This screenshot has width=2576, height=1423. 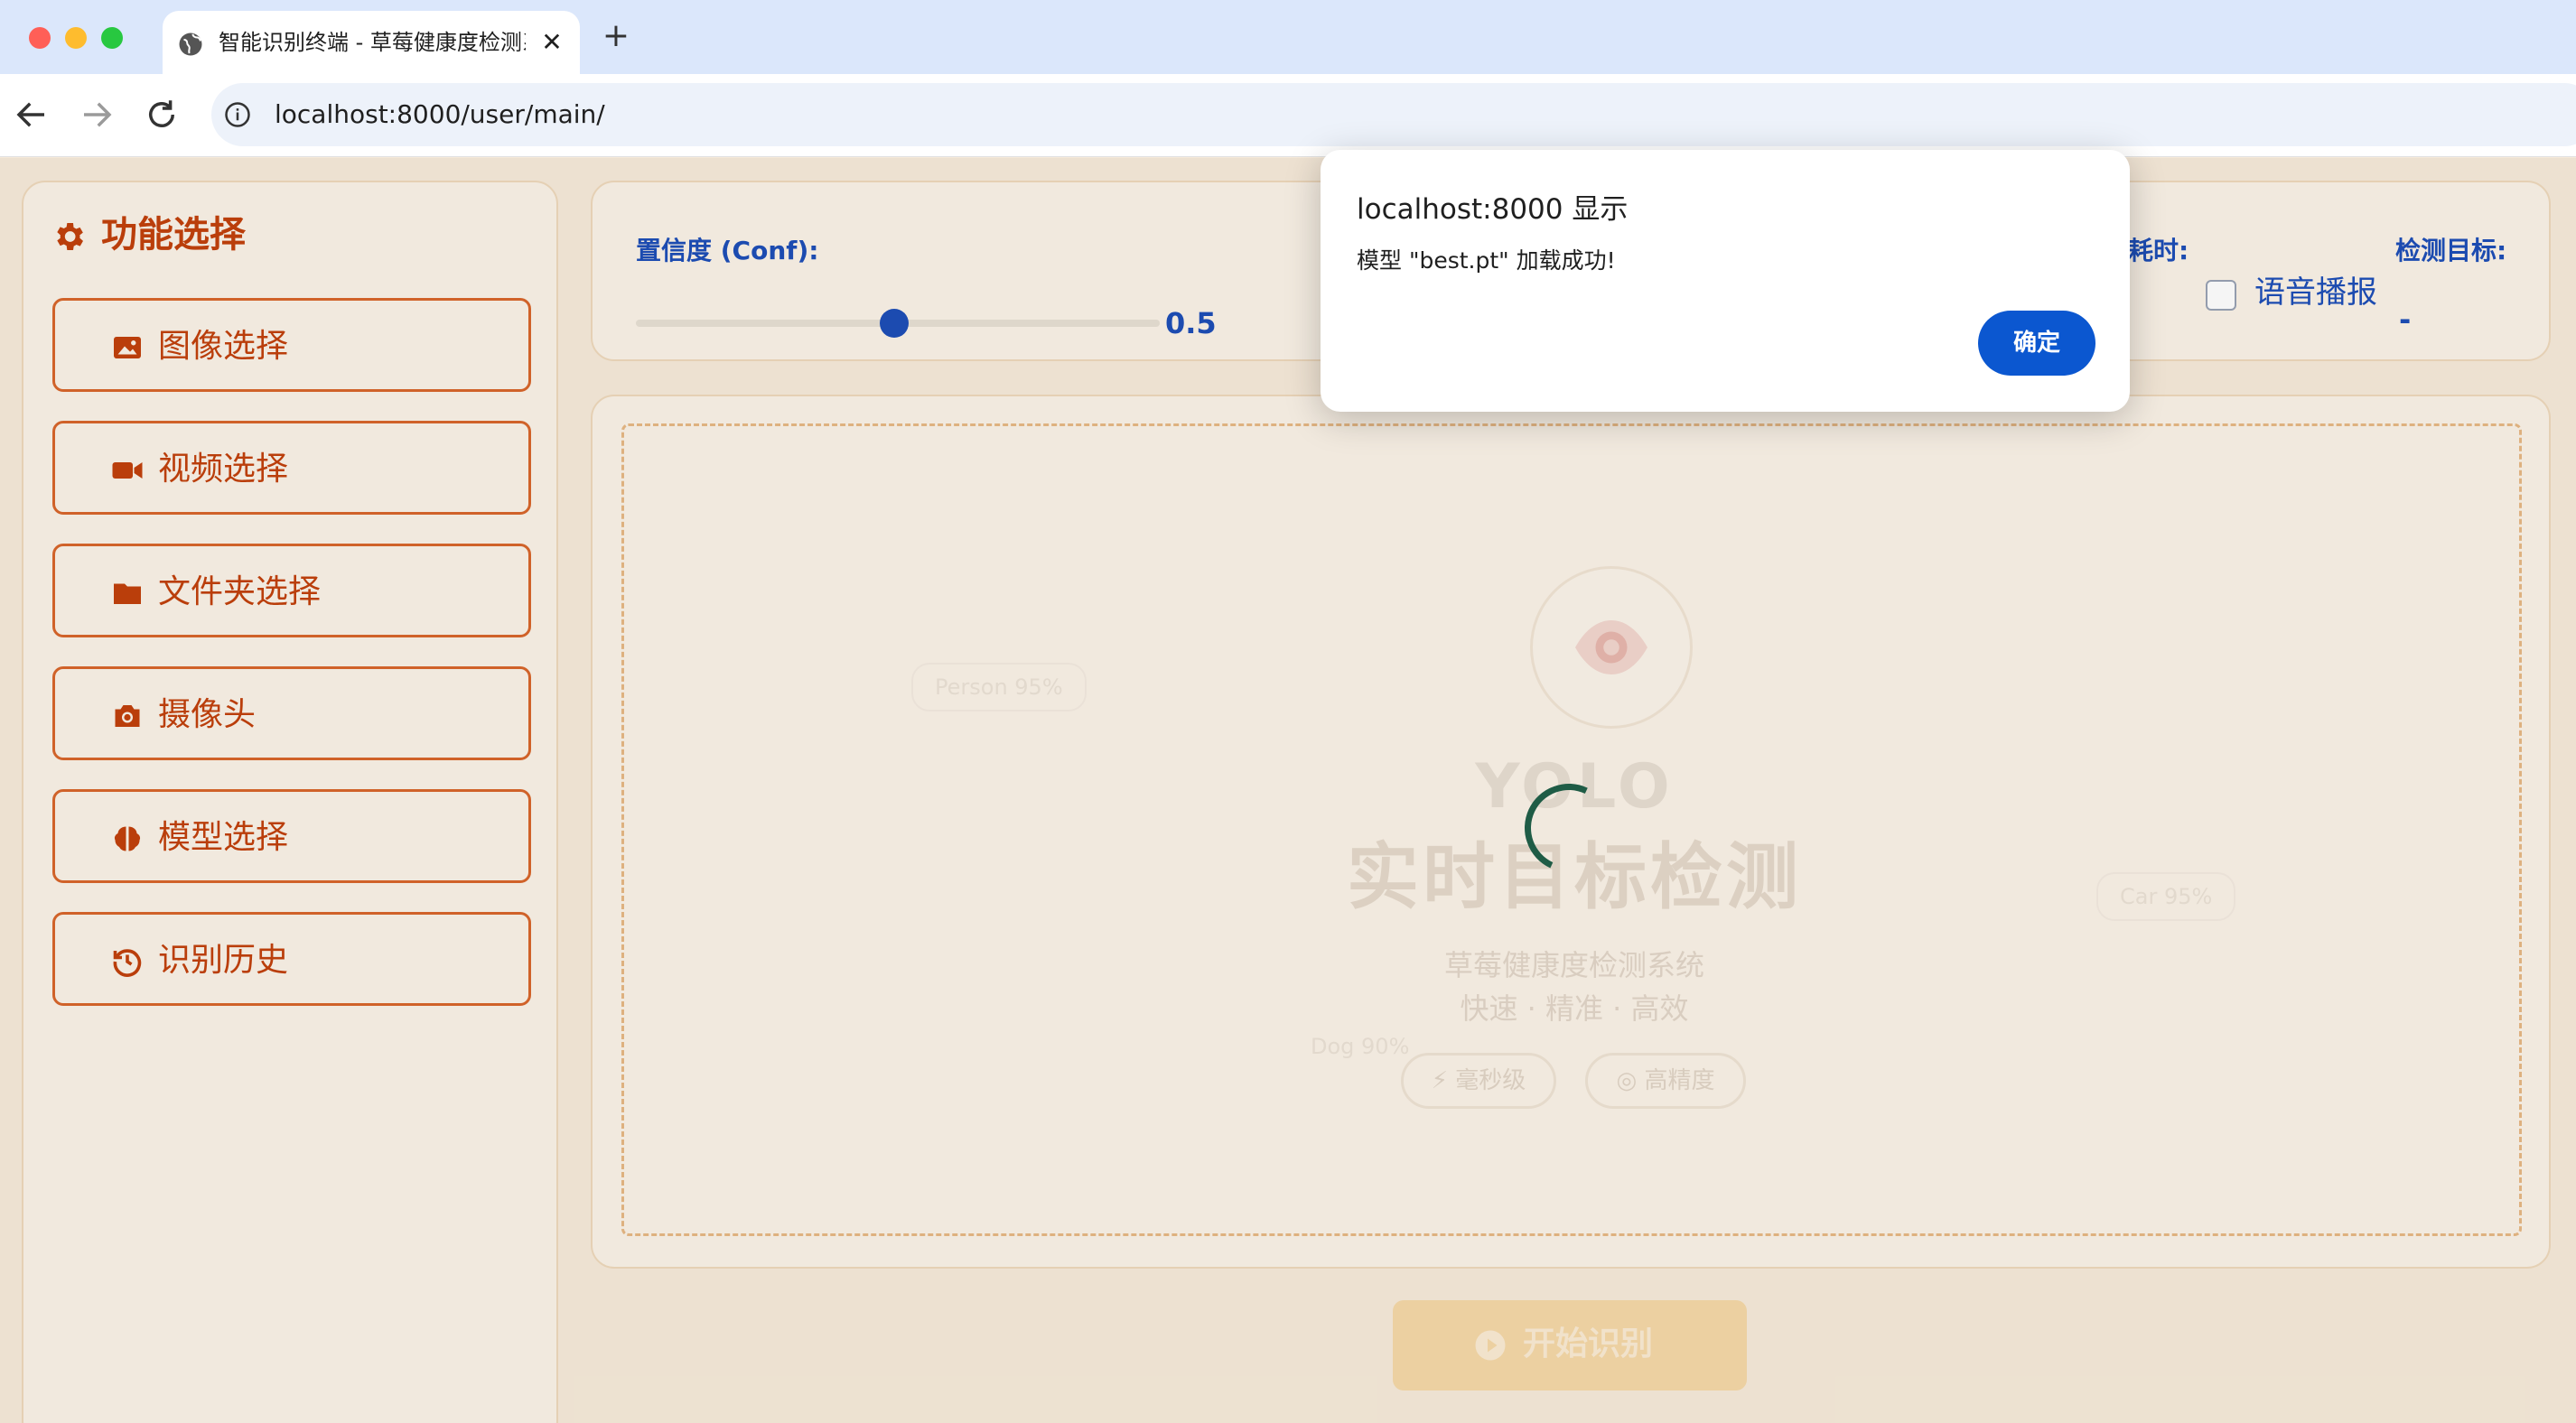 I want to click on browser-tab-bar: 智能识别终端 - 草莓健康度检测系统 ✕ +, so click(x=1288, y=37).